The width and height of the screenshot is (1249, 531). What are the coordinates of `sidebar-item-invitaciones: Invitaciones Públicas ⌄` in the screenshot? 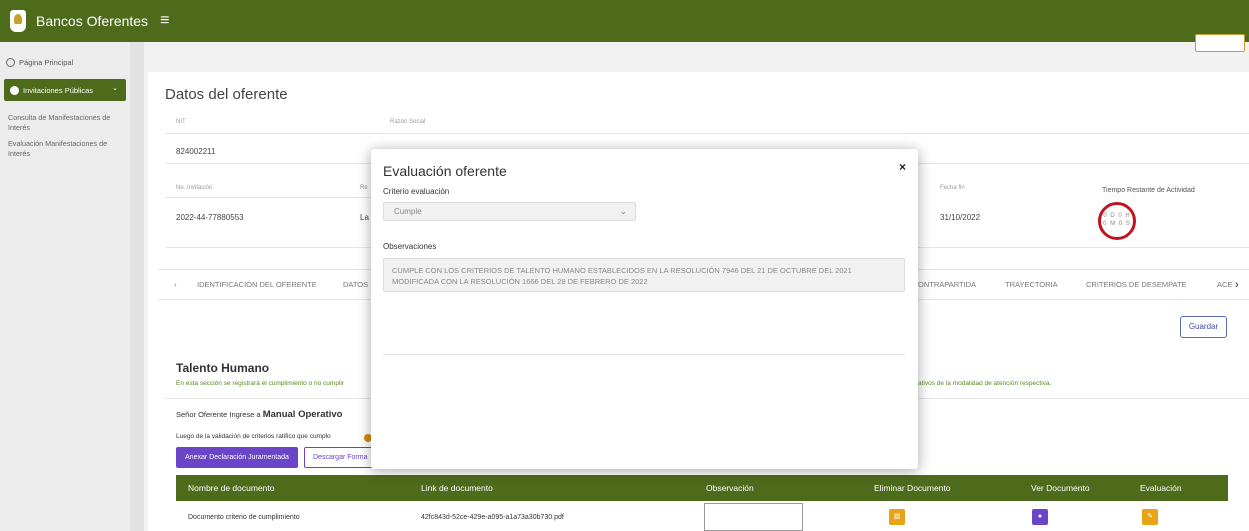 It's located at (65, 90).